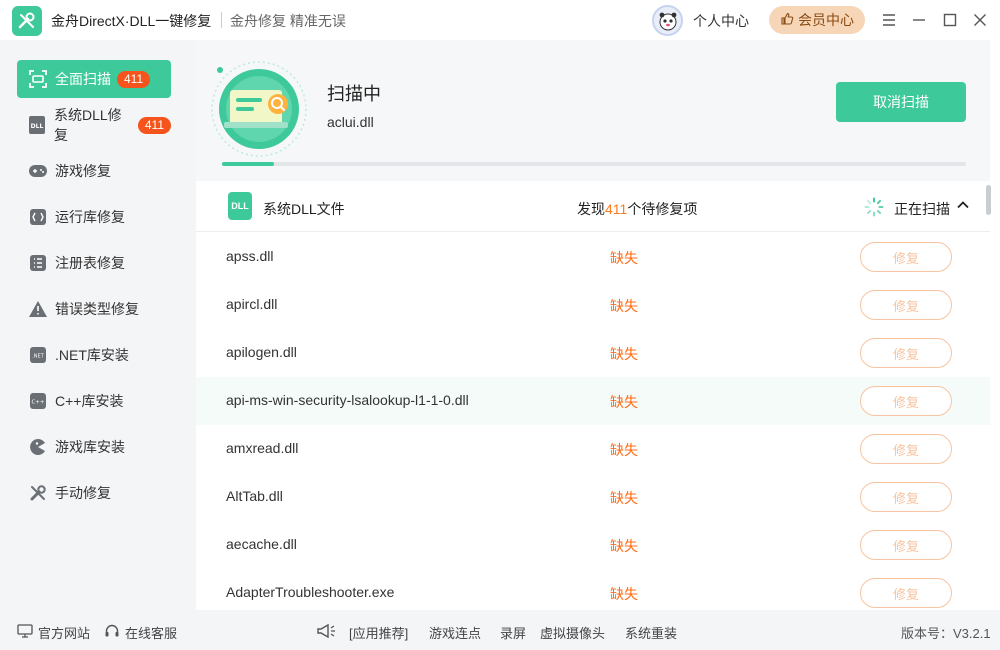  I want to click on sidebar-item-manual-repair: 手动修复, so click(94, 493).